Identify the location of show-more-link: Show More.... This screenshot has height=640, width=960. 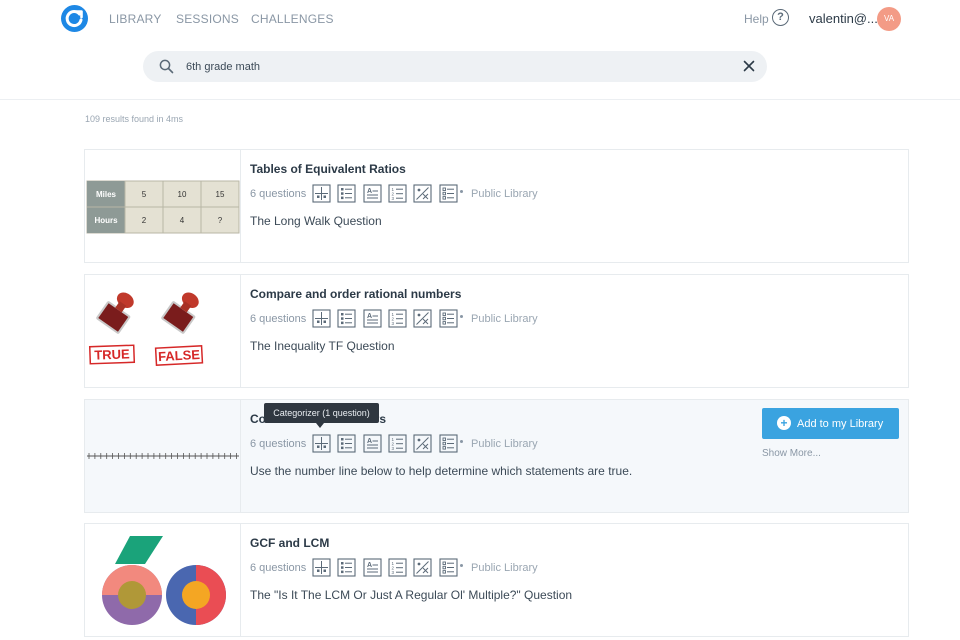
(791, 453).